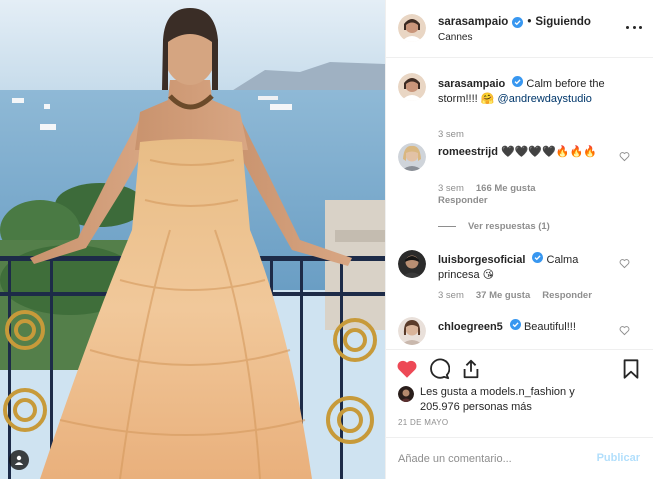 This screenshot has height=479, width=653. What do you see at coordinates (470, 327) in the screenshot?
I see `username-link: chloegreen5` at bounding box center [470, 327].